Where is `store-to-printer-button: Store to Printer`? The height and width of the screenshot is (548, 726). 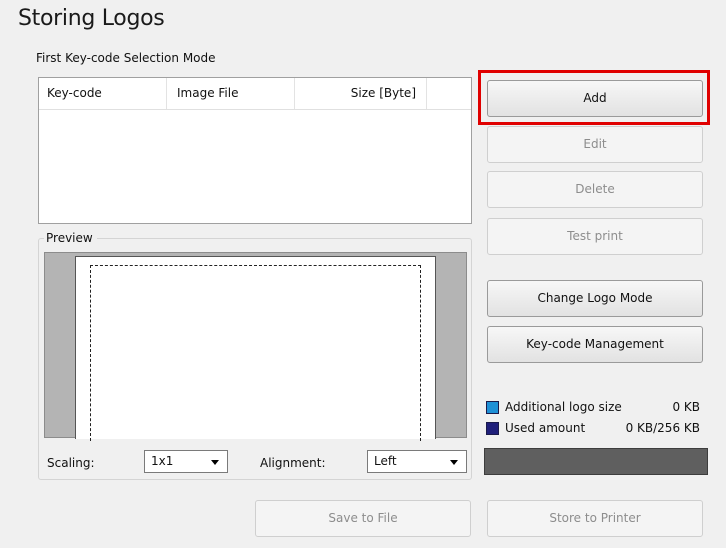 store-to-printer-button: Store to Printer is located at coordinates (595, 518).